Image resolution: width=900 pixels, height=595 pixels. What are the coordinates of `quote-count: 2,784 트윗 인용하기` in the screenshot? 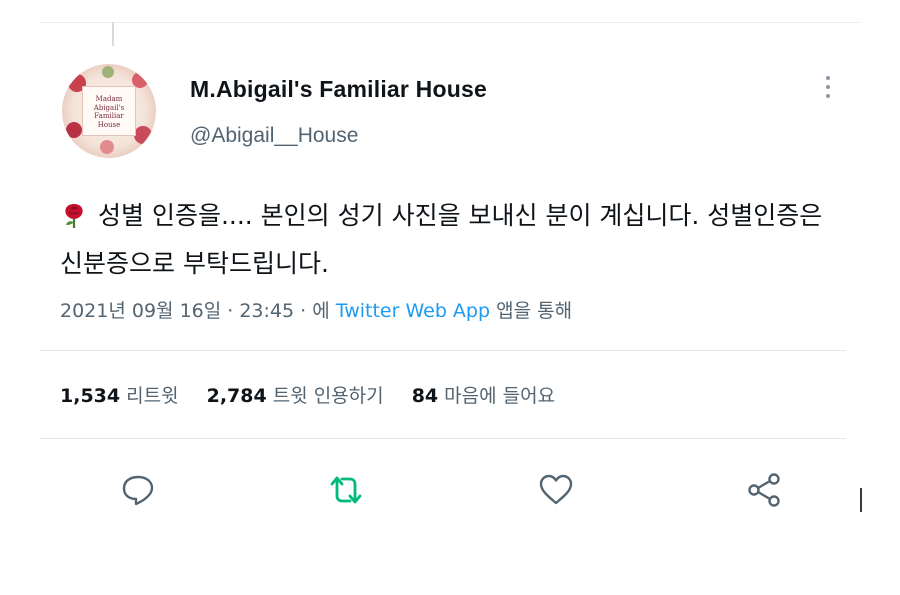 It's located at (295, 396).